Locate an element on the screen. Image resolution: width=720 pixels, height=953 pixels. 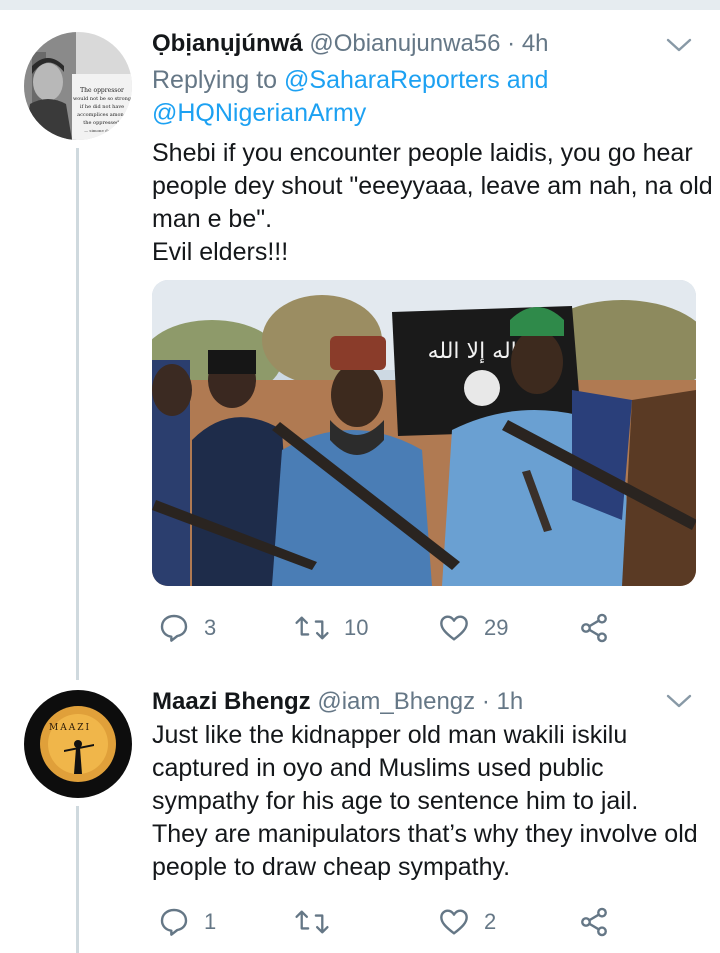
tweet-header: Maazi Bhengz @iam_Bhengz · 1h is located at coordinates (337, 702).